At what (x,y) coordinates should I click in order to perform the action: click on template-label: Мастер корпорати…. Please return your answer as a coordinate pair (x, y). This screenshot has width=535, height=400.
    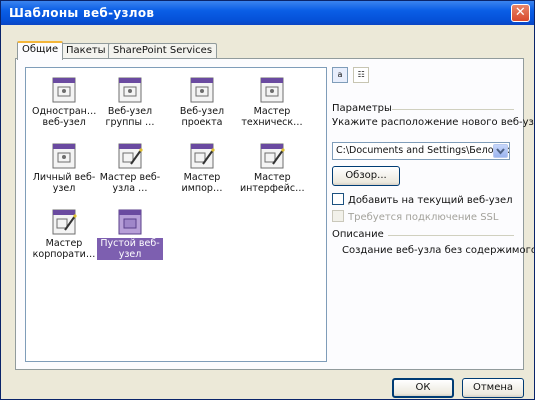
    Looking at the image, I should click on (64, 249).